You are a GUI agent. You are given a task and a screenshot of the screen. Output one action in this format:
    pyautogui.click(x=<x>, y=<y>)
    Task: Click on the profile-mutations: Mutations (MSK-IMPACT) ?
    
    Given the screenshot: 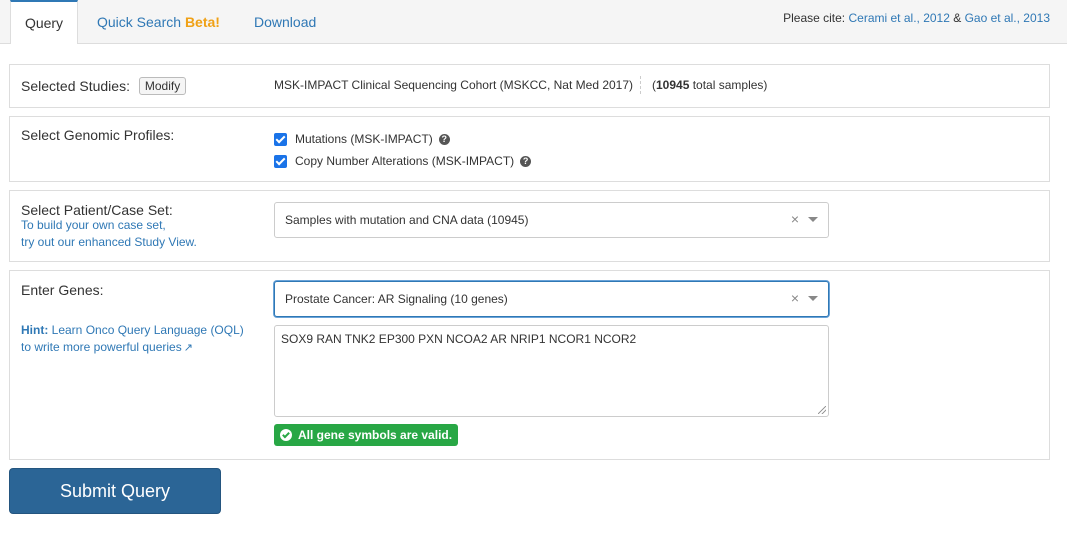 What is the action you would take?
    pyautogui.click(x=362, y=139)
    